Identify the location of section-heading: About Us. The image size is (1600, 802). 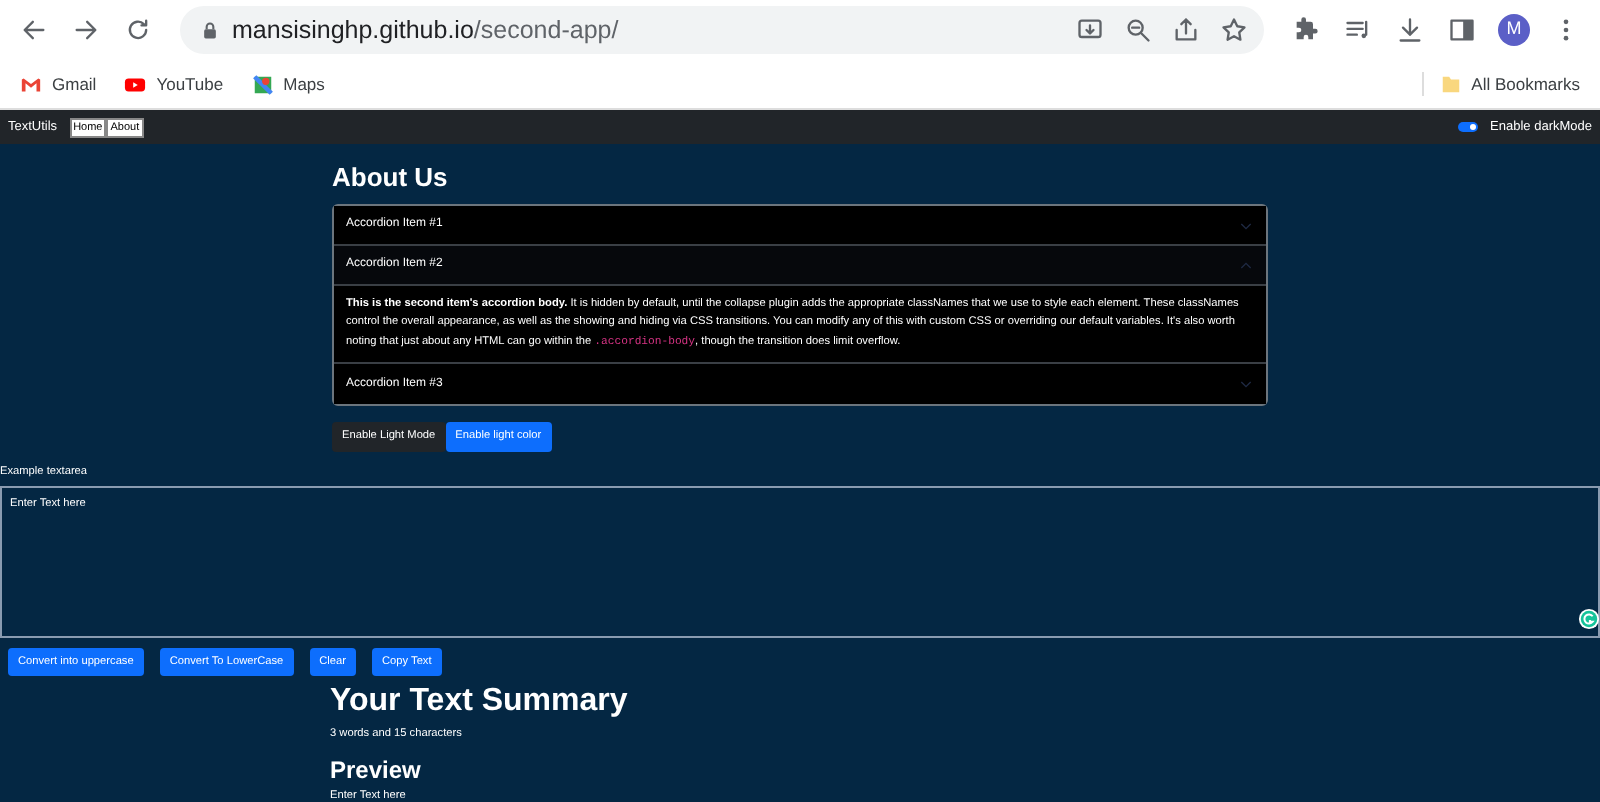
(391, 178).